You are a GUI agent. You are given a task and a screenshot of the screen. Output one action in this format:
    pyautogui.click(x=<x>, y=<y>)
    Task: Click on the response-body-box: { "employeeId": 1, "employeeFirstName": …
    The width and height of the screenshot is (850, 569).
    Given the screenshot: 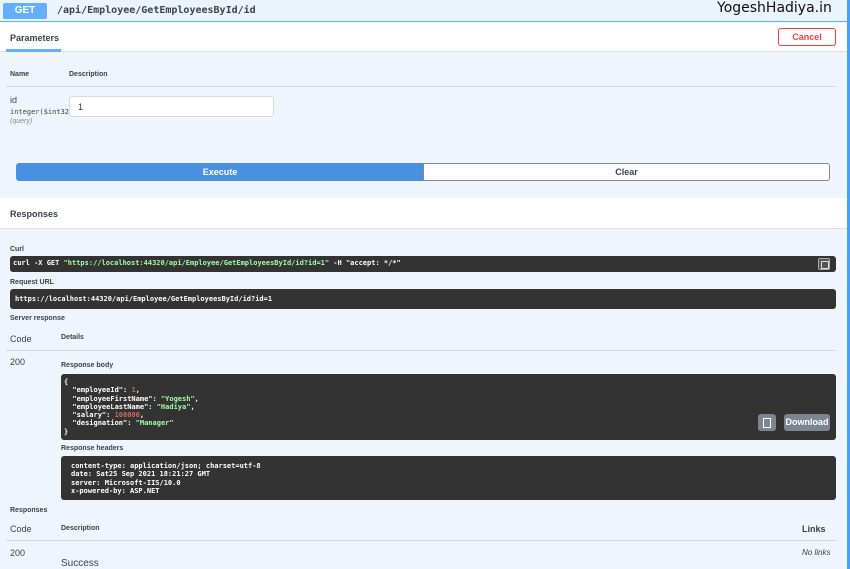 What is the action you would take?
    pyautogui.click(x=448, y=407)
    